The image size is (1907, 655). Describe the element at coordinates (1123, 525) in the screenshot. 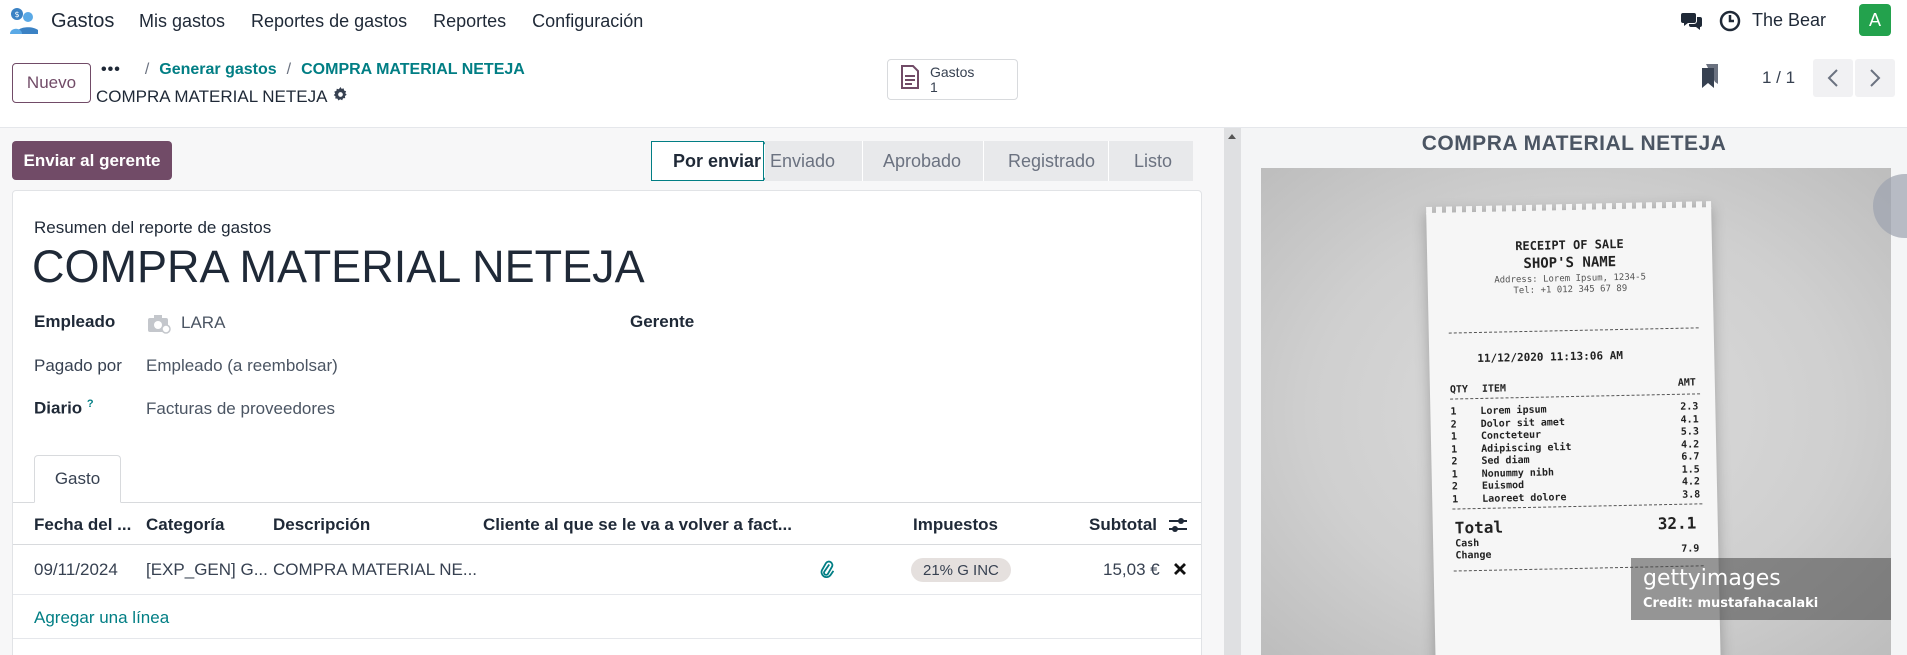

I see `column-subtotal: Subtotal` at that location.